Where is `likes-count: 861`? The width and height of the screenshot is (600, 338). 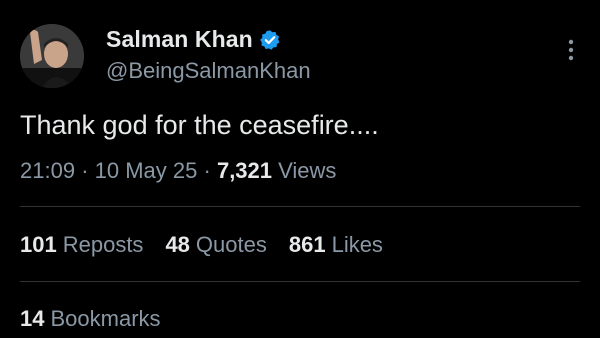 likes-count: 861 is located at coordinates (307, 244).